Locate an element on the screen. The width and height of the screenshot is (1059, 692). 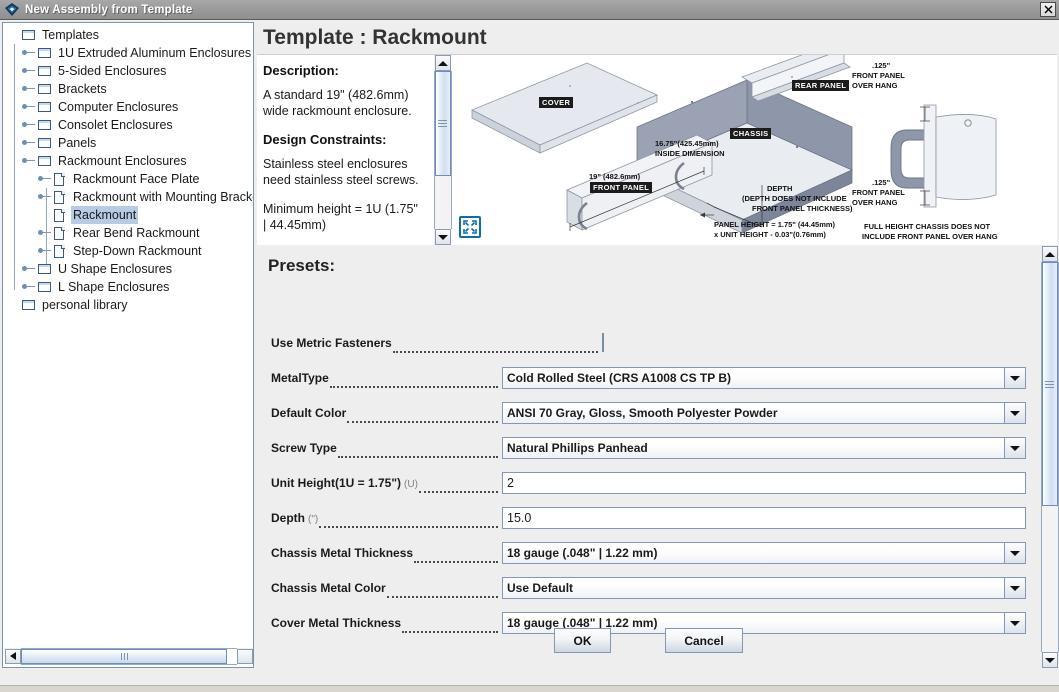
dropdown-metaltype: Cold Rolled Steel (CRS A1008 CS TP B) is located at coordinates (764, 378).